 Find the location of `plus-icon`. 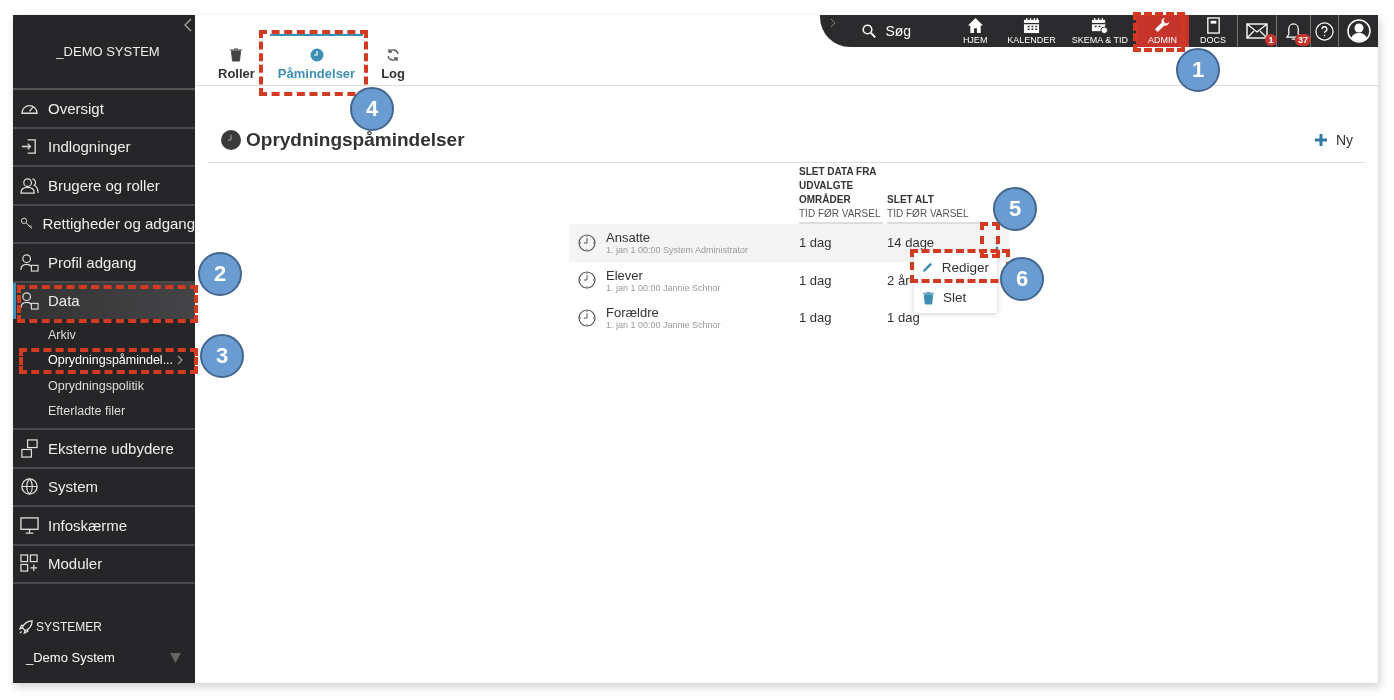

plus-icon is located at coordinates (1320, 139).